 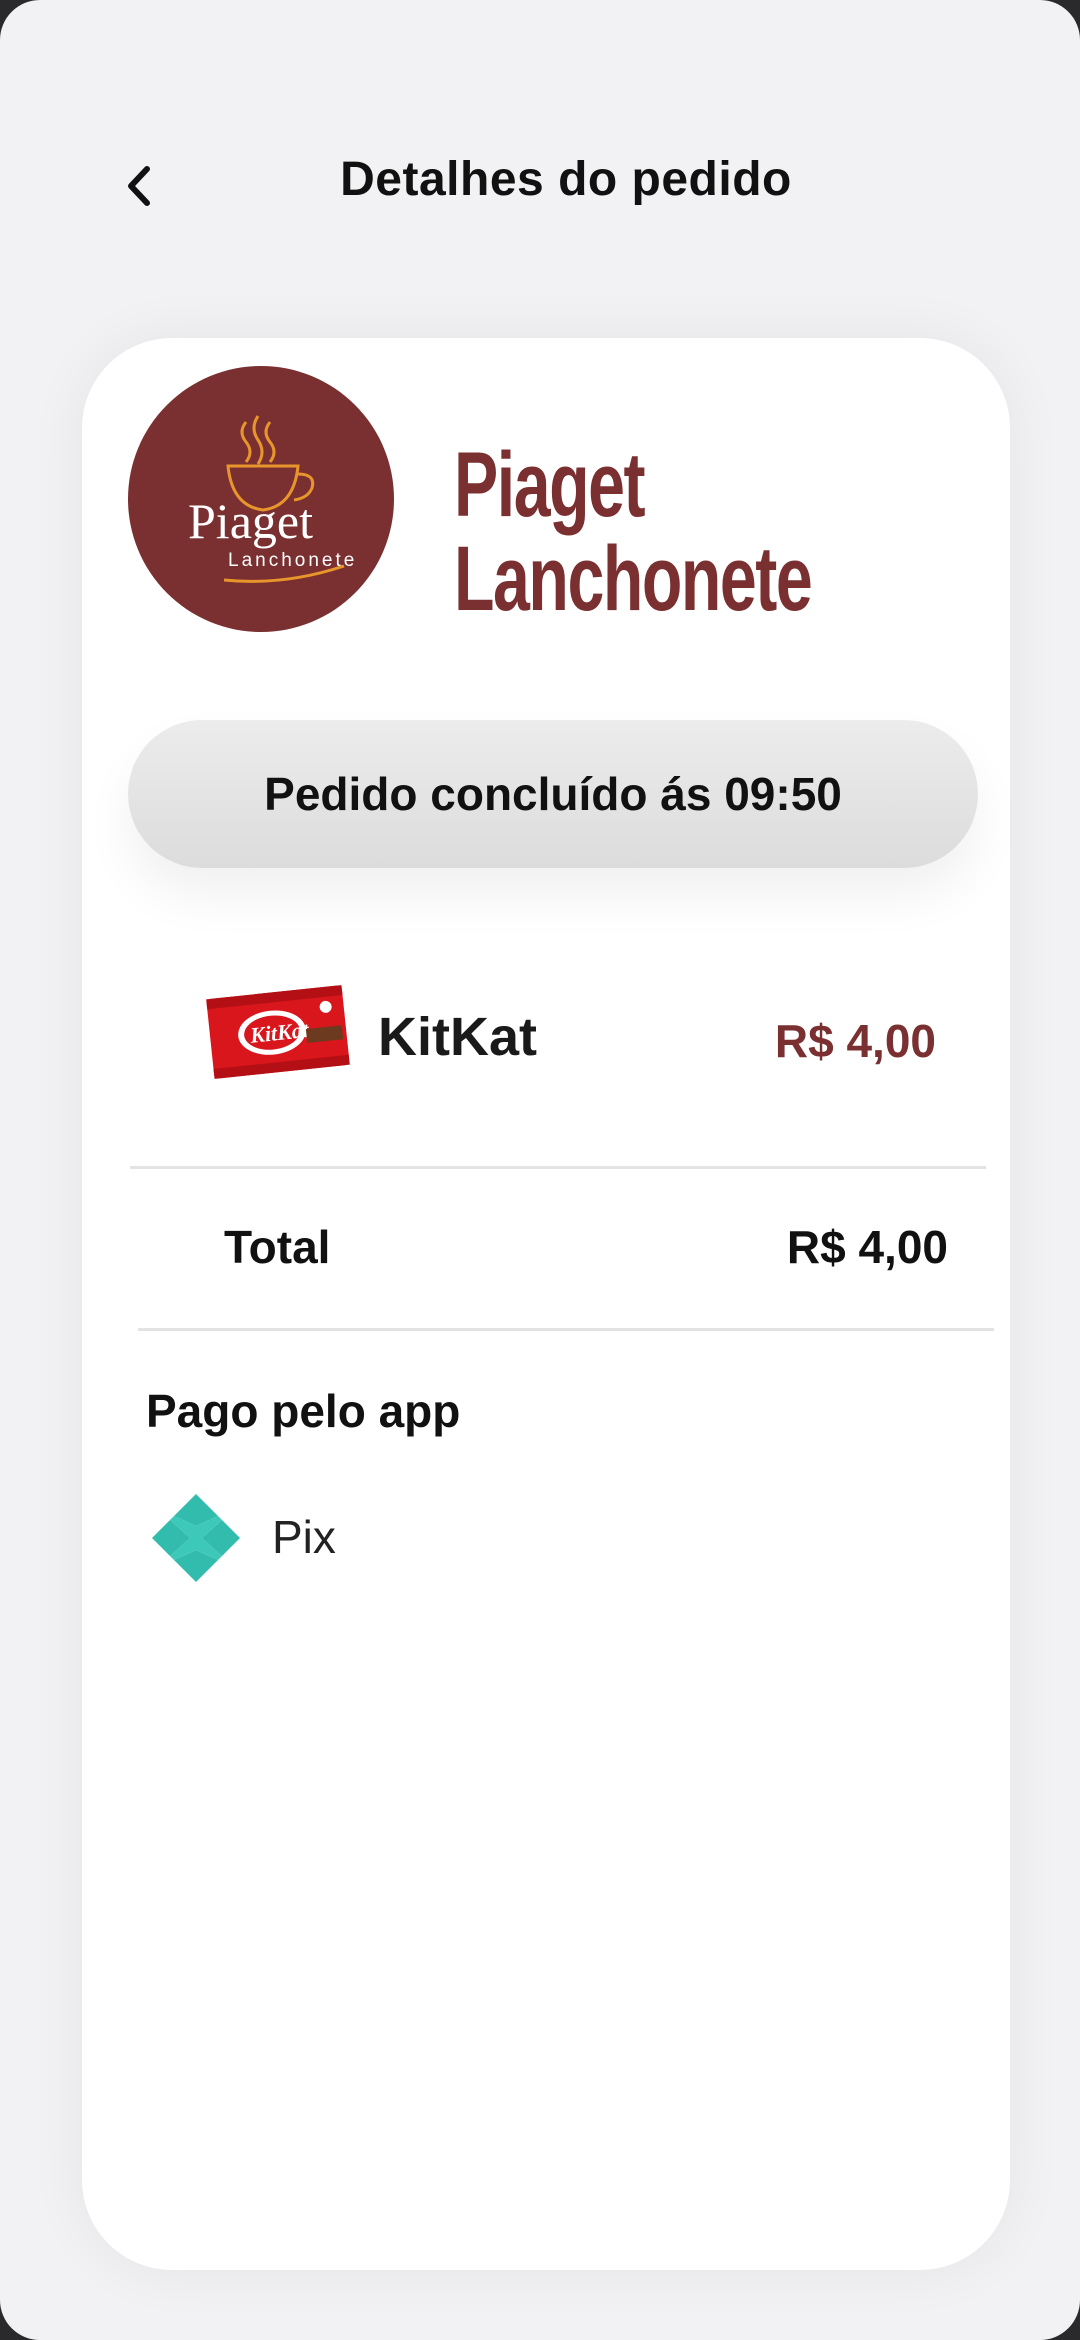 I want to click on coffee-cup-logo-icon: Piaget Lanchonete, so click(x=272, y=499).